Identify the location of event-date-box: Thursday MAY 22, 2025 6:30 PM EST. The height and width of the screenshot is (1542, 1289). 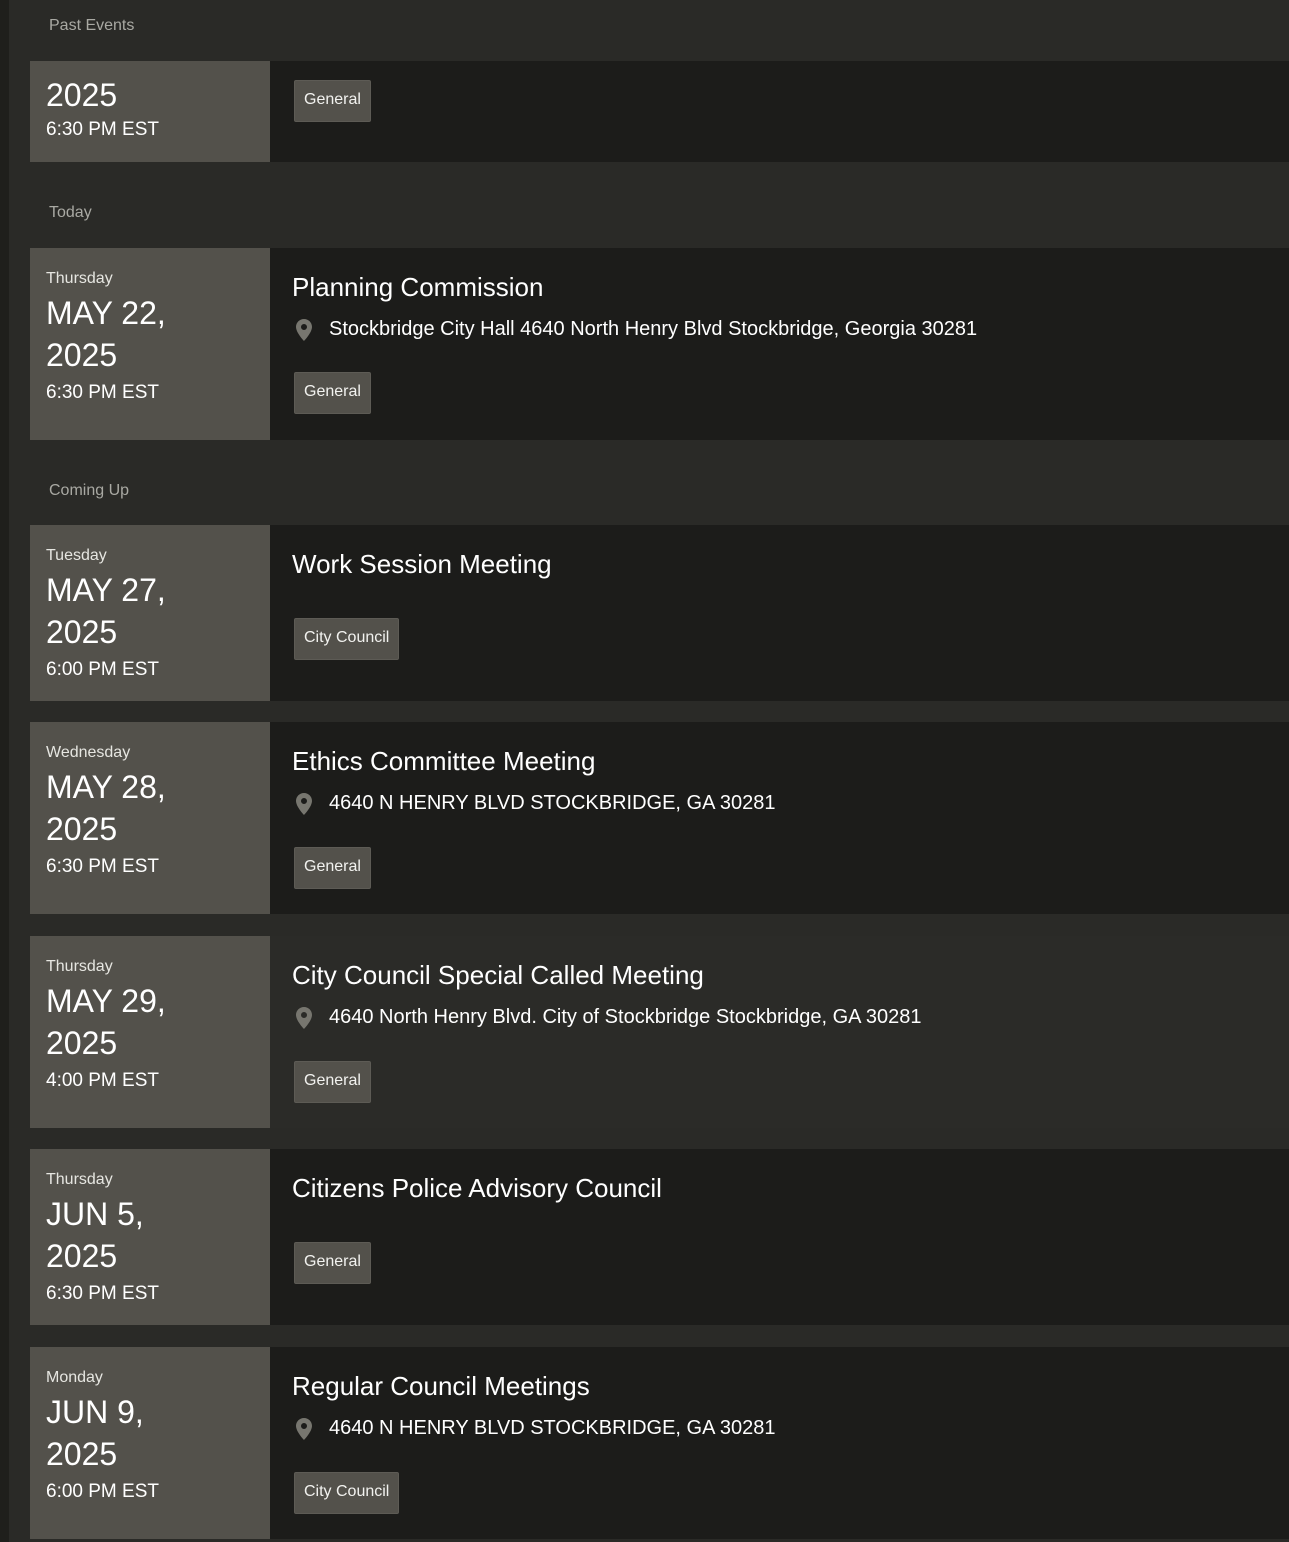
(150, 344).